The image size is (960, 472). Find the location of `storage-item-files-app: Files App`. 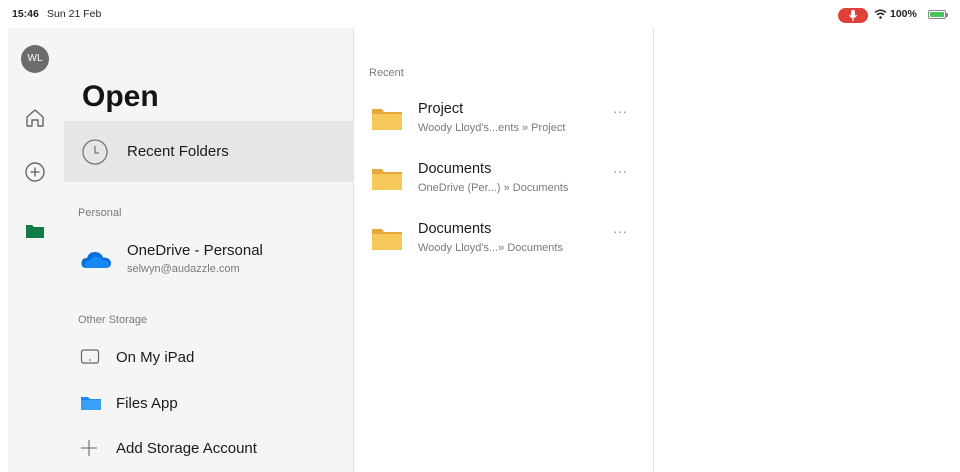

storage-item-files-app: Files App is located at coordinates (209, 403).